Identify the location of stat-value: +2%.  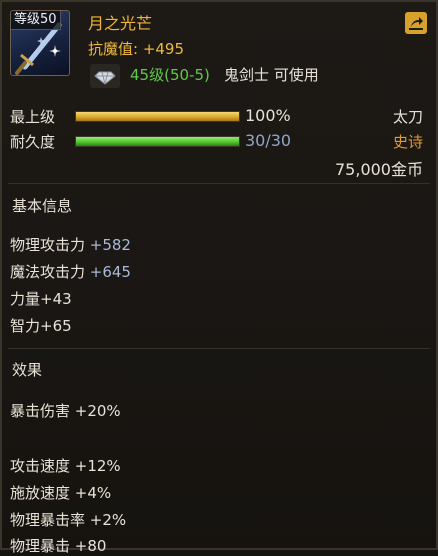
(108, 520).